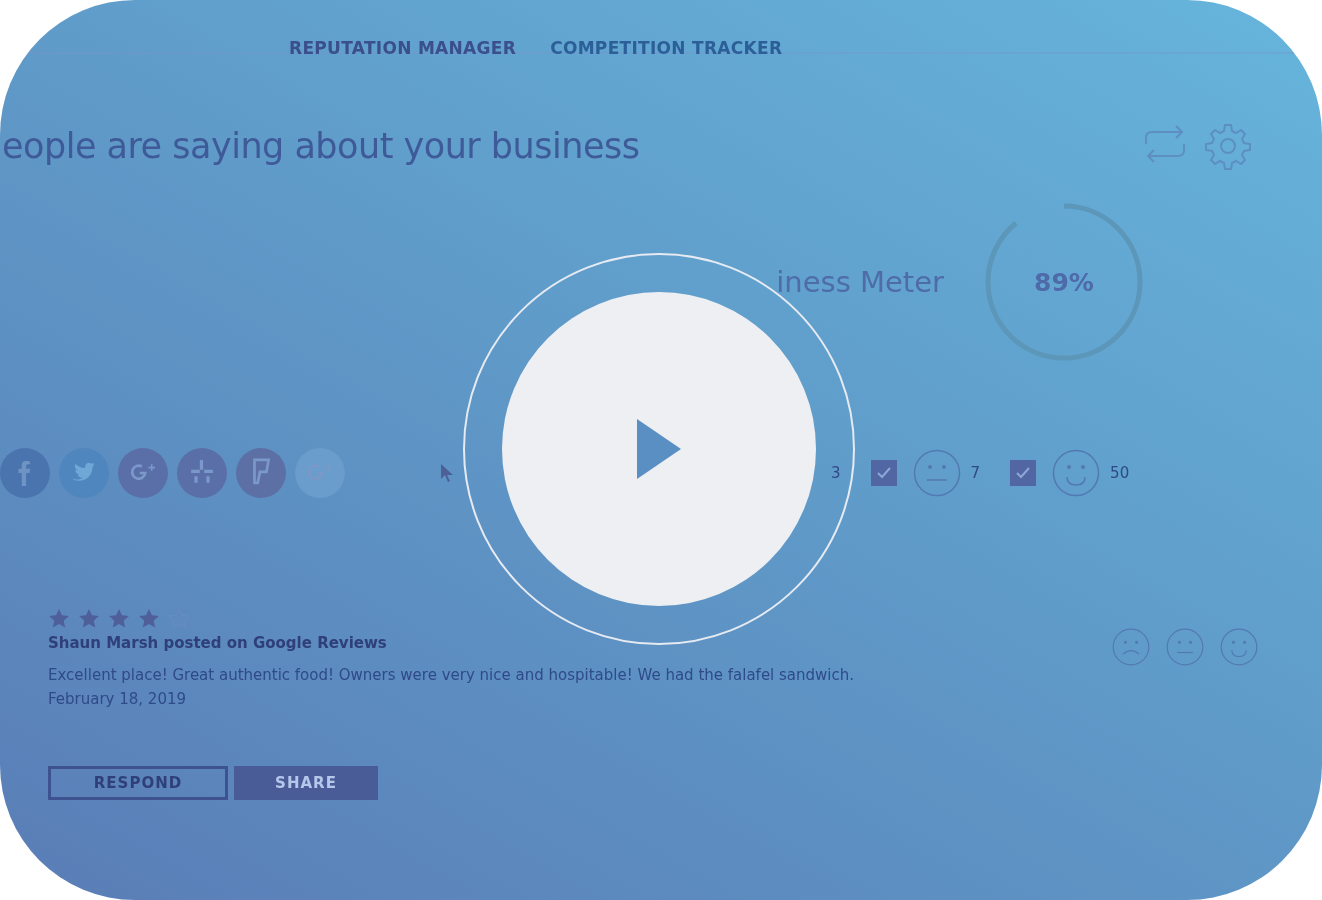 Image resolution: width=1322 pixels, height=900 pixels. I want to click on share-button: SHARE, so click(306, 783).